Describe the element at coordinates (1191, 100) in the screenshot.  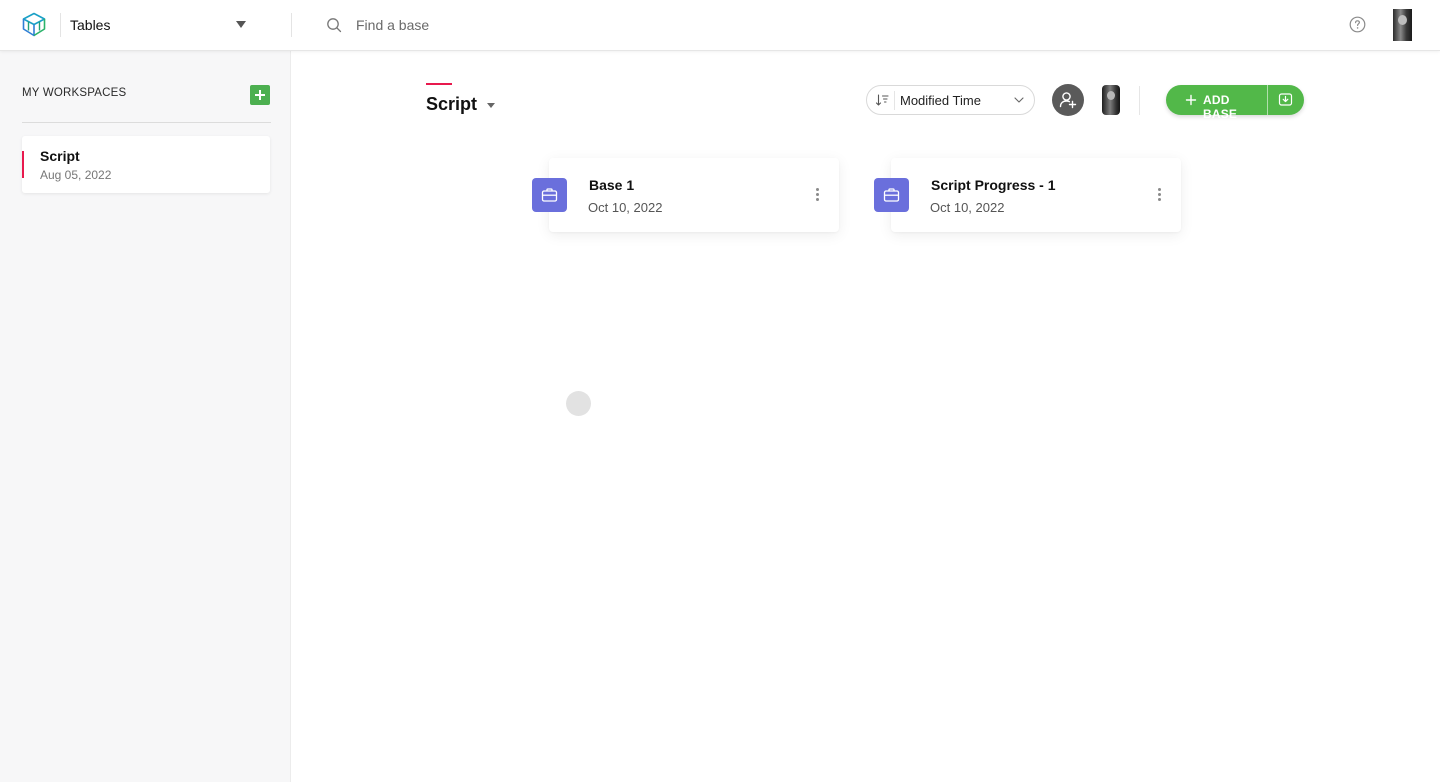
I see `plus-icon` at that location.